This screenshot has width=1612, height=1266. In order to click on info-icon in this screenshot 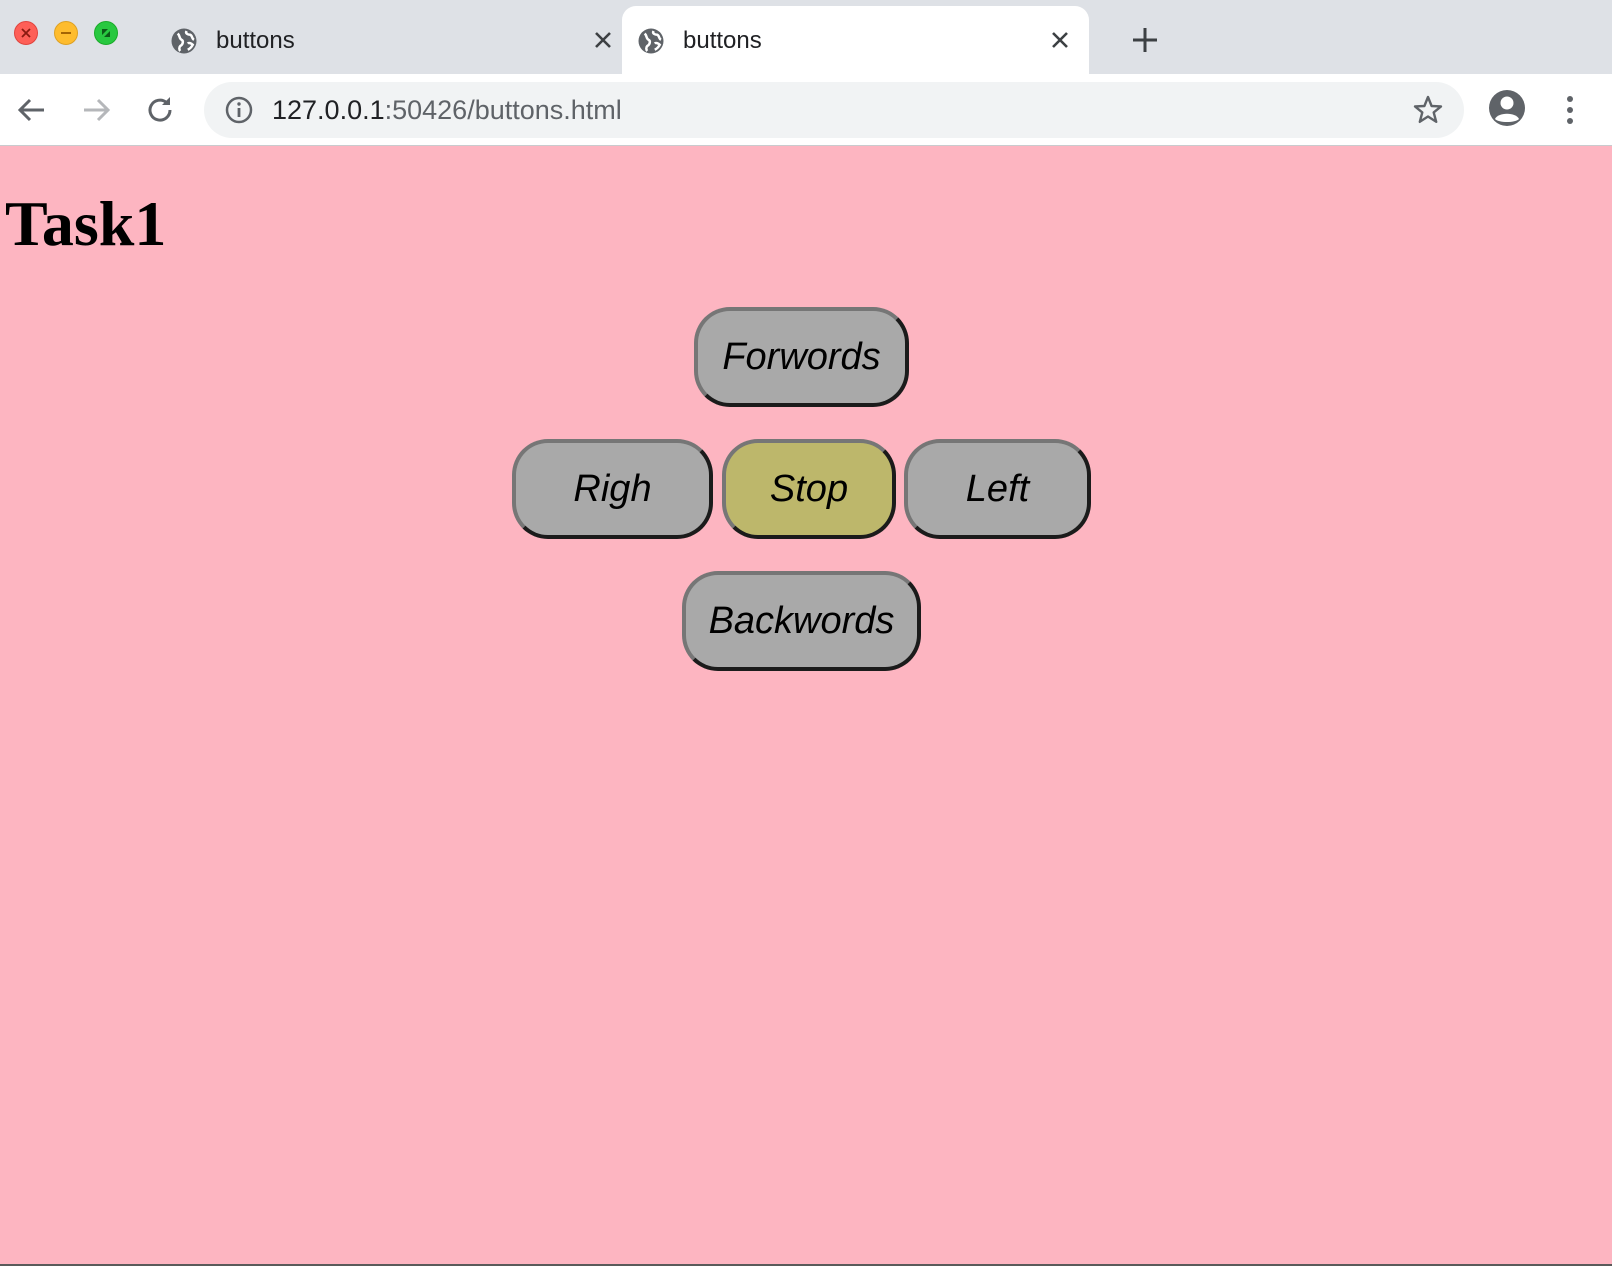, I will do `click(239, 110)`.